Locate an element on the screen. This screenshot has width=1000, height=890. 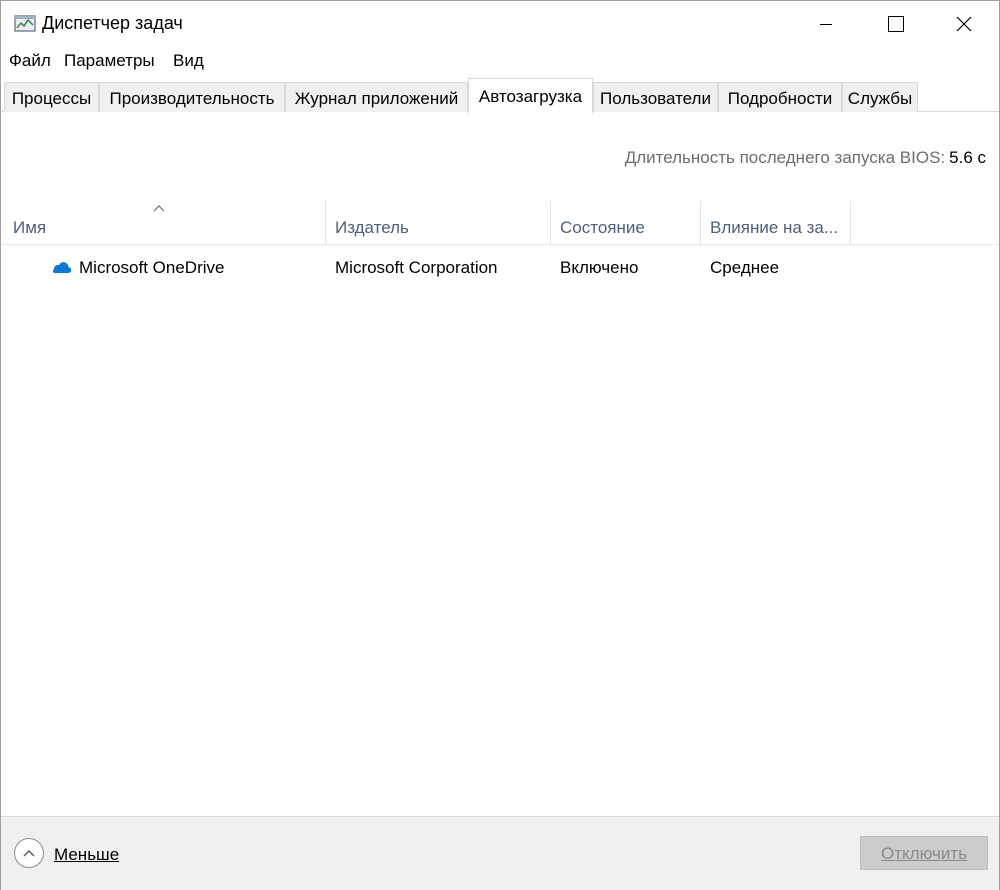
window-title: Диспетчер задач is located at coordinates (112, 23).